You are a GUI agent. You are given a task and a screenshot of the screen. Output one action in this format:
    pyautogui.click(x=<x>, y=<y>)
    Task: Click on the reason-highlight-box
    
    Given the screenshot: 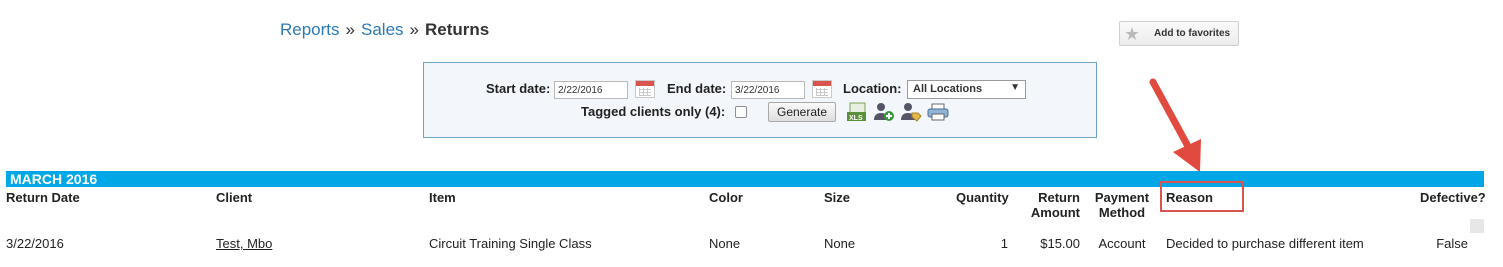 What is the action you would take?
    pyautogui.click(x=1202, y=196)
    